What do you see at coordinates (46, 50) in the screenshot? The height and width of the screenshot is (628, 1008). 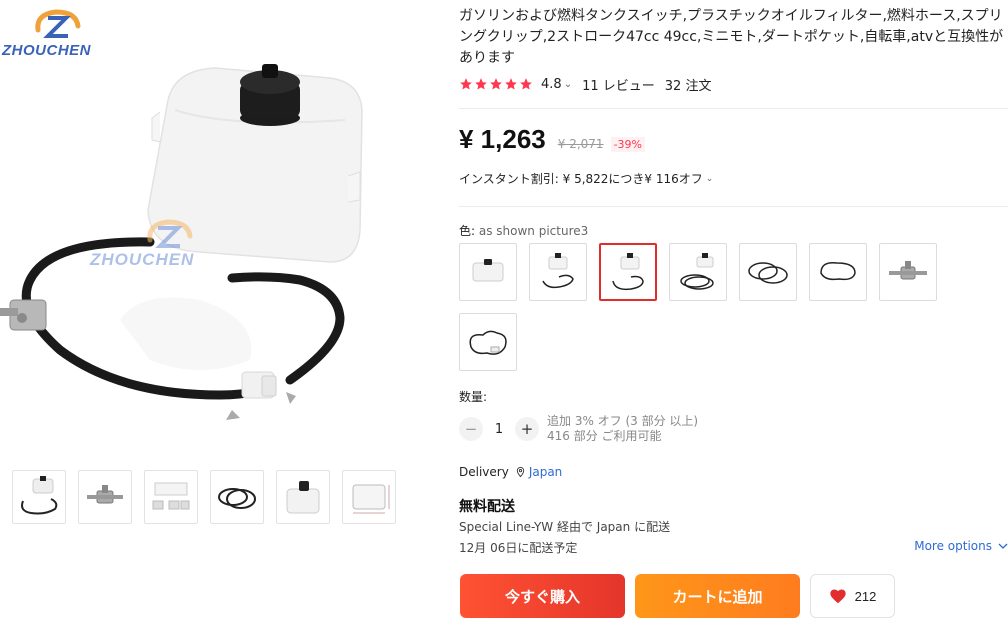 I see `logo-text: ZHOUCHEN` at bounding box center [46, 50].